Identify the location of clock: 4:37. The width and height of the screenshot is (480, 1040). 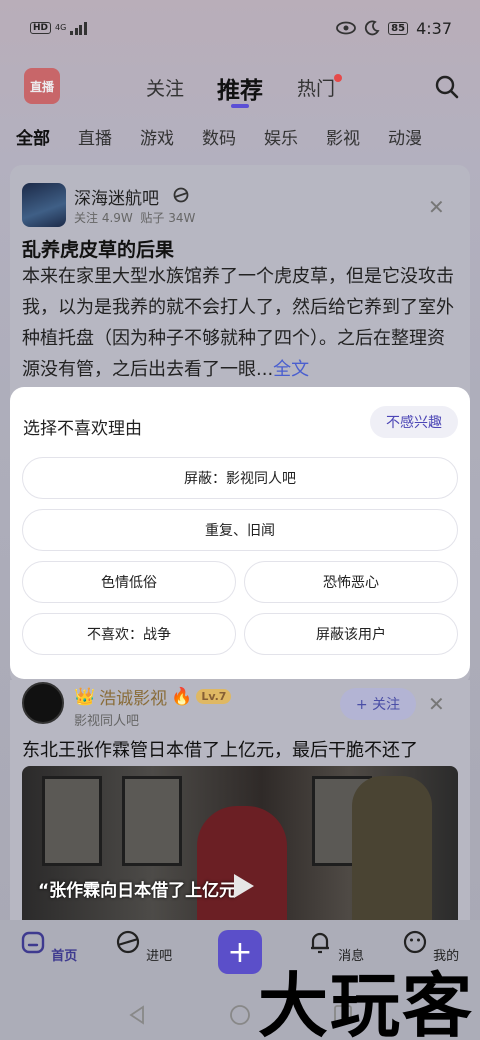
(434, 28).